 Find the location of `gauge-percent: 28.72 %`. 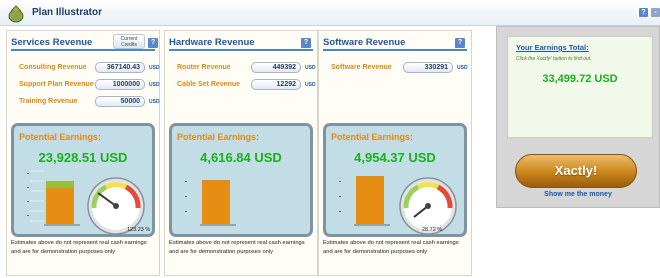

gauge-percent: 28.72 % is located at coordinates (432, 230).